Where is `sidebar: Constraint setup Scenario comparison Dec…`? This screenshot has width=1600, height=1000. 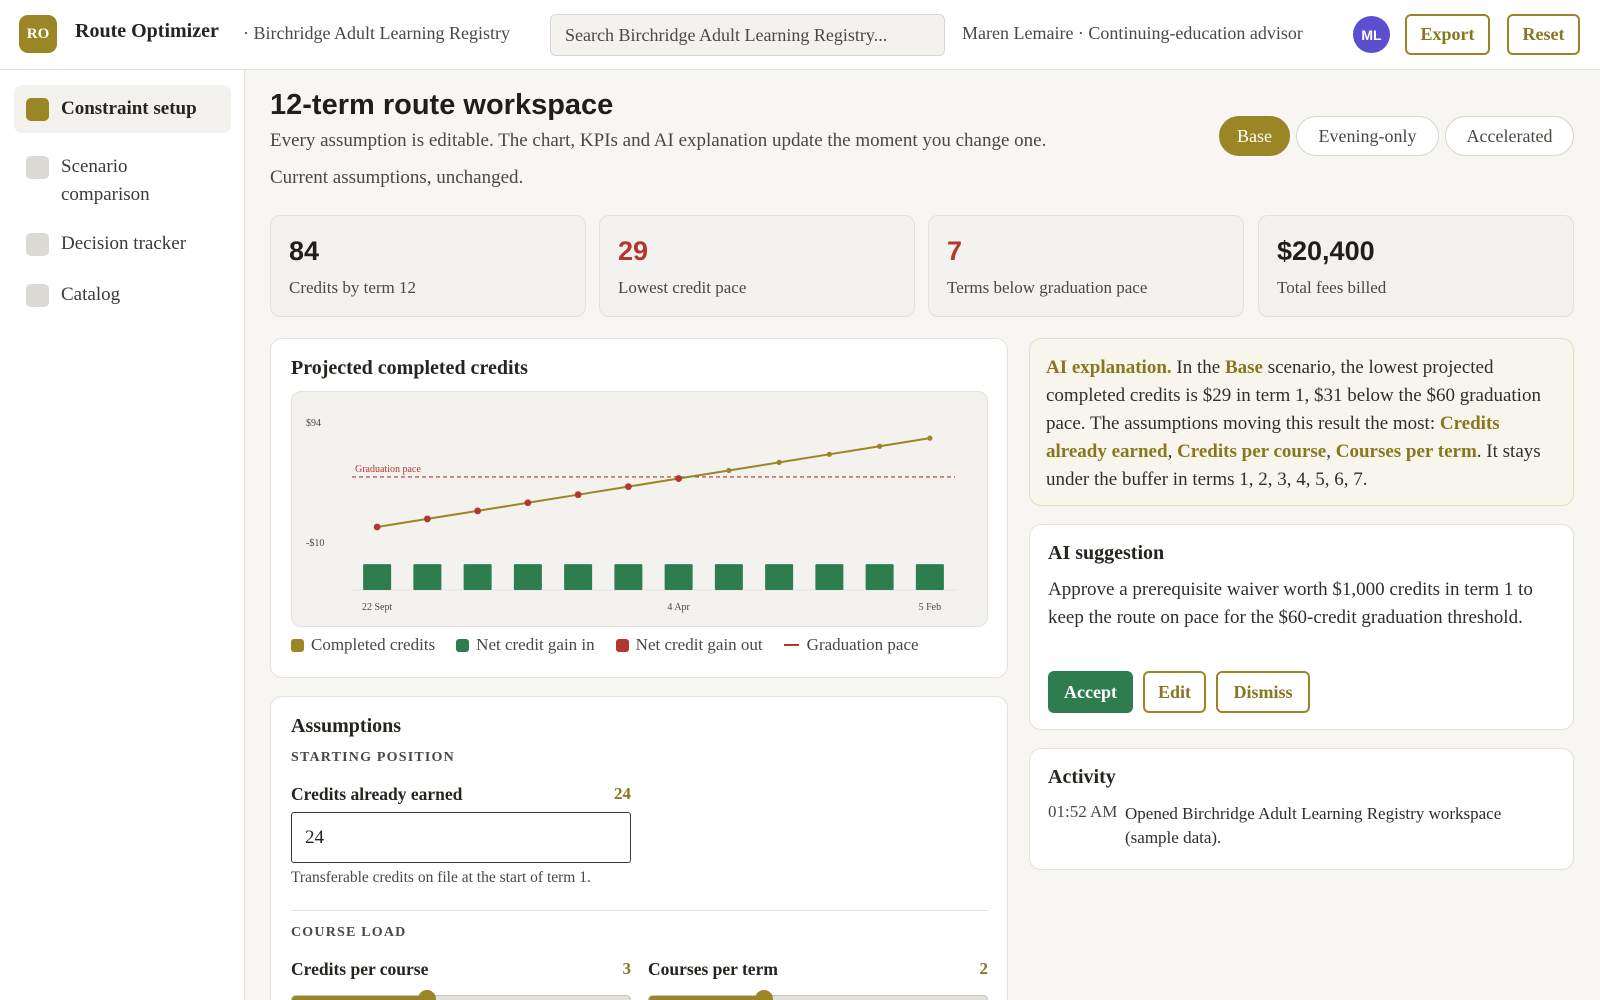 sidebar: Constraint setup Scenario comparison Dec… is located at coordinates (122, 535).